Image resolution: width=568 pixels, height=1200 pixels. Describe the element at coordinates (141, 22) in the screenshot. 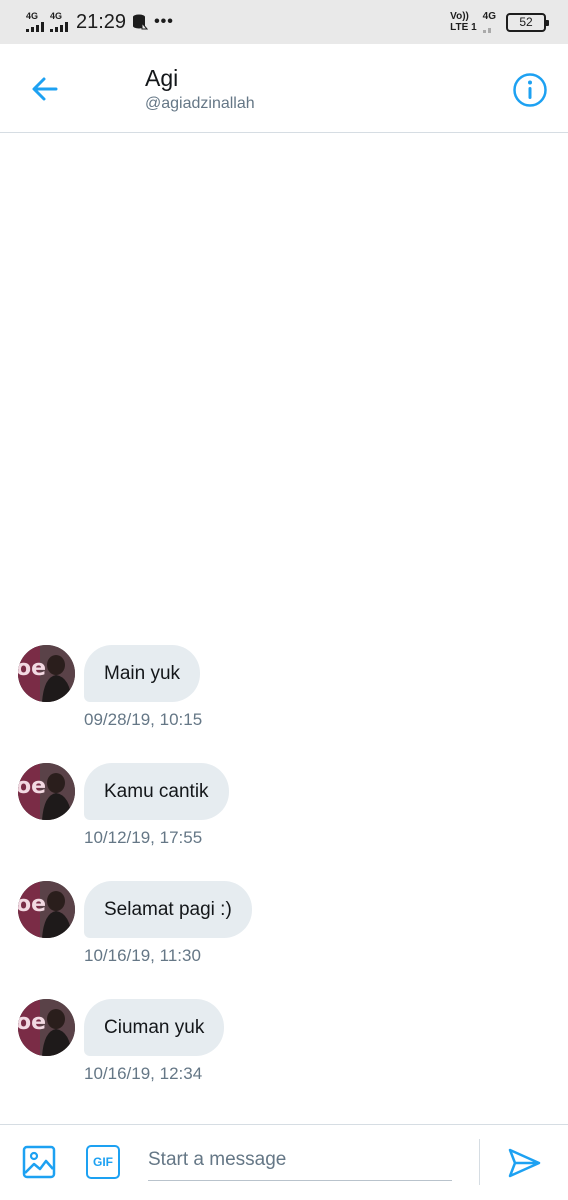

I see `storage-notification-icon` at that location.